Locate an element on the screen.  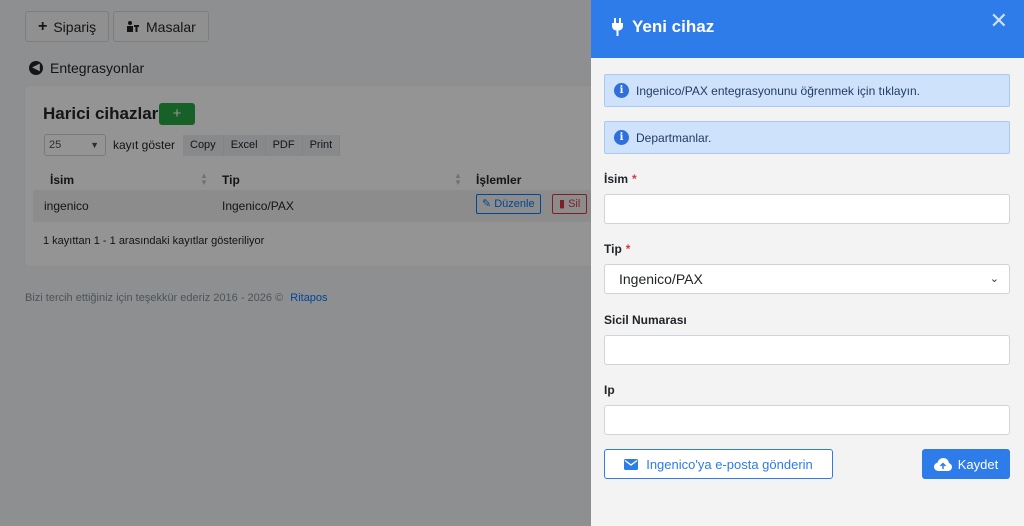
type-select: Ingenico/PAX ⌄ is located at coordinates (807, 279).